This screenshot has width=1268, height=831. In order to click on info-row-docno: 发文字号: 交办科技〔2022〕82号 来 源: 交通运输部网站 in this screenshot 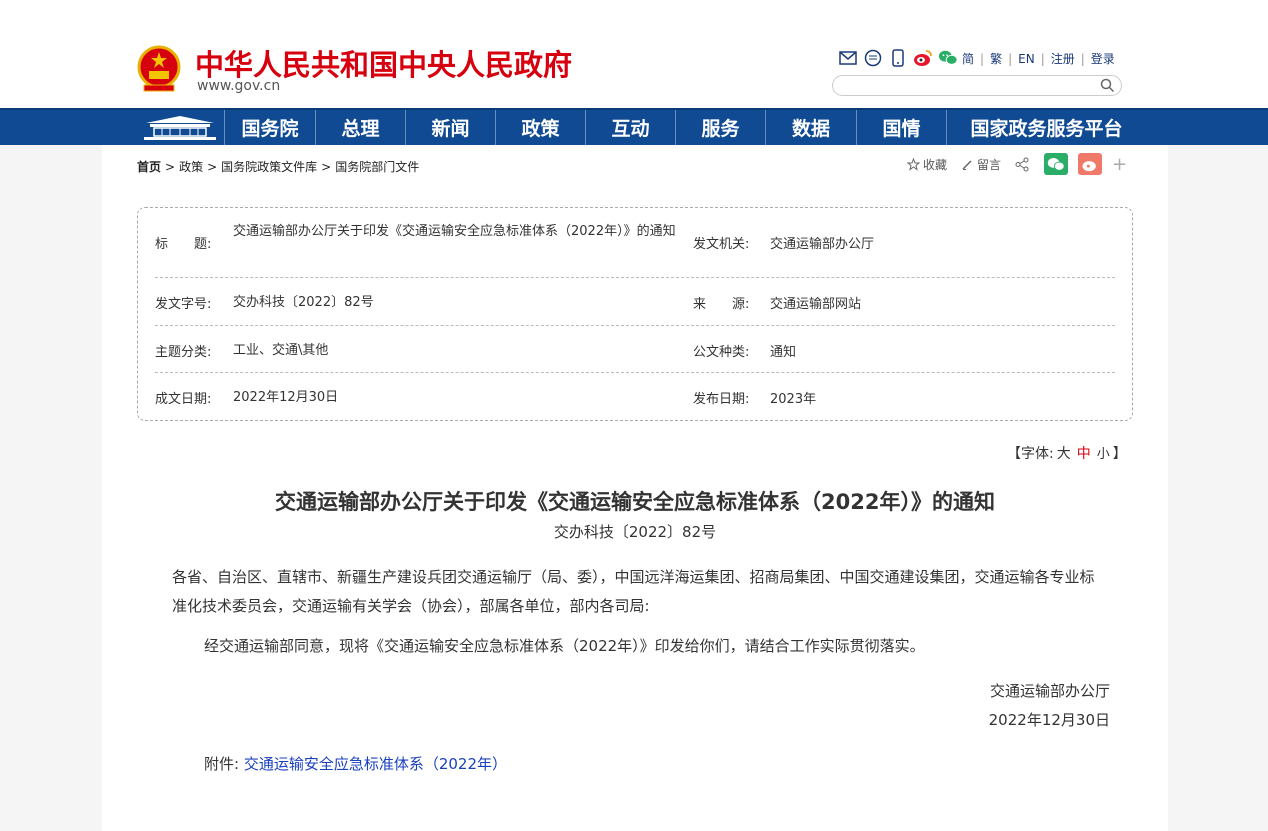, I will do `click(635, 302)`.